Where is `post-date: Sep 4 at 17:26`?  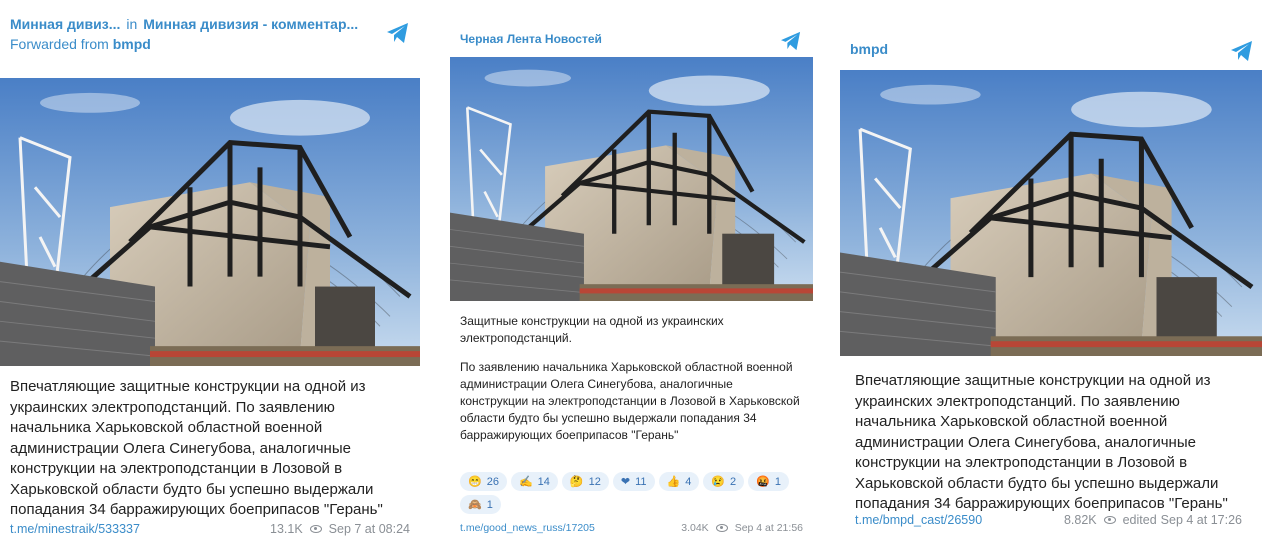
post-date: Sep 4 at 17:26 is located at coordinates (1201, 520).